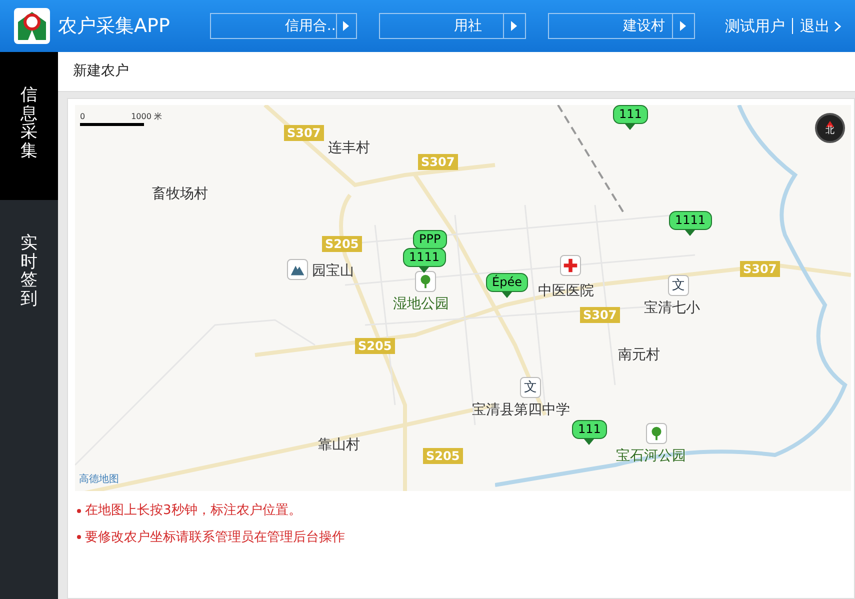 Image resolution: width=855 pixels, height=599 pixels. Describe the element at coordinates (193, 511) in the screenshot. I see `hint-text: 在地图上长按3秒钟，标注农户位置。` at that location.